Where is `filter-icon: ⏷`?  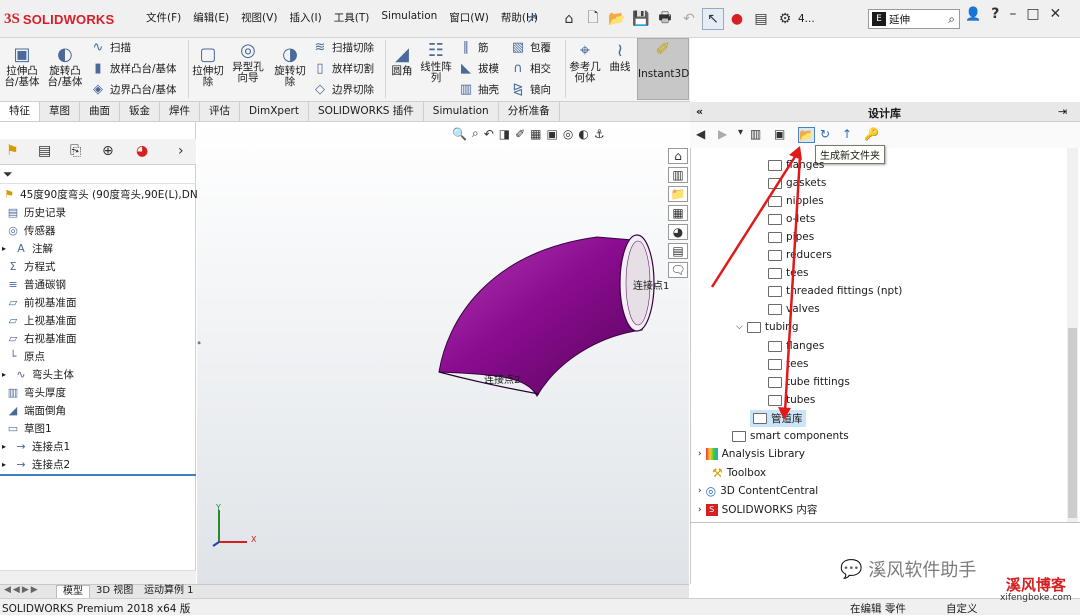
filter-icon: ⏷ is located at coordinates (8, 174).